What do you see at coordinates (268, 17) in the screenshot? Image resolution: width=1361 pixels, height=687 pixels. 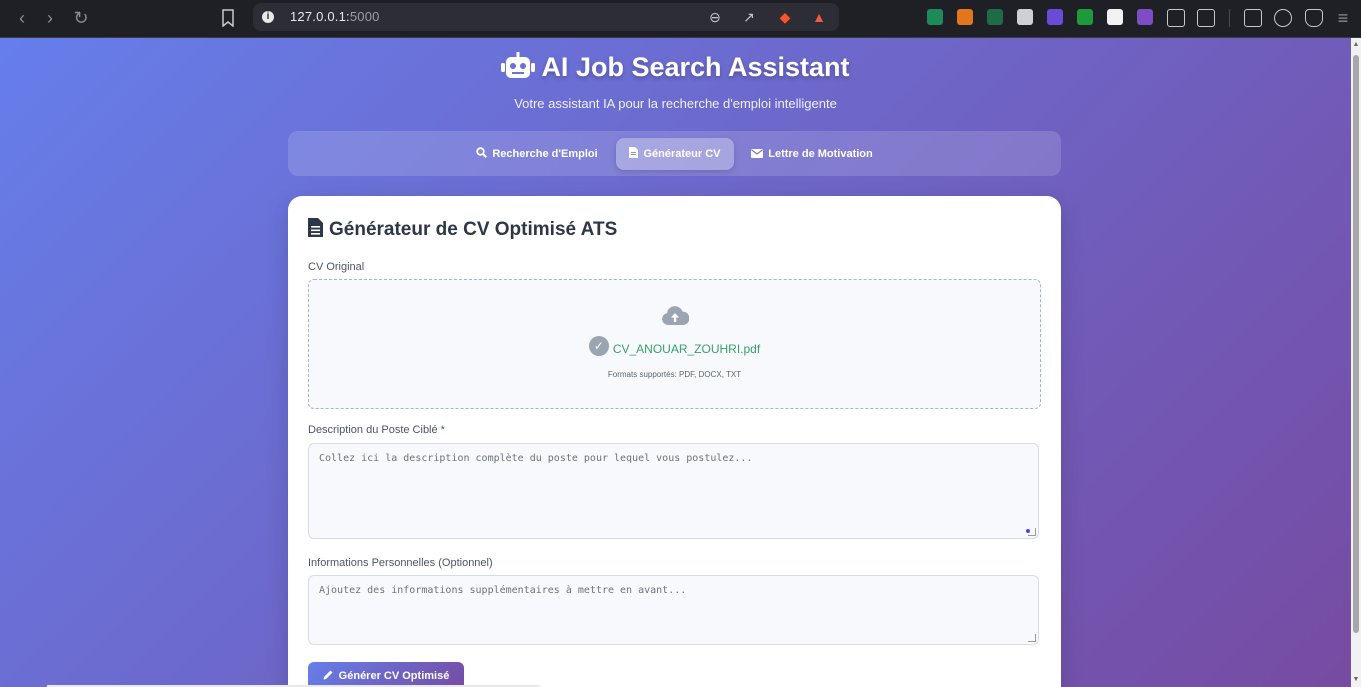 I see `site-info-icon: i` at bounding box center [268, 17].